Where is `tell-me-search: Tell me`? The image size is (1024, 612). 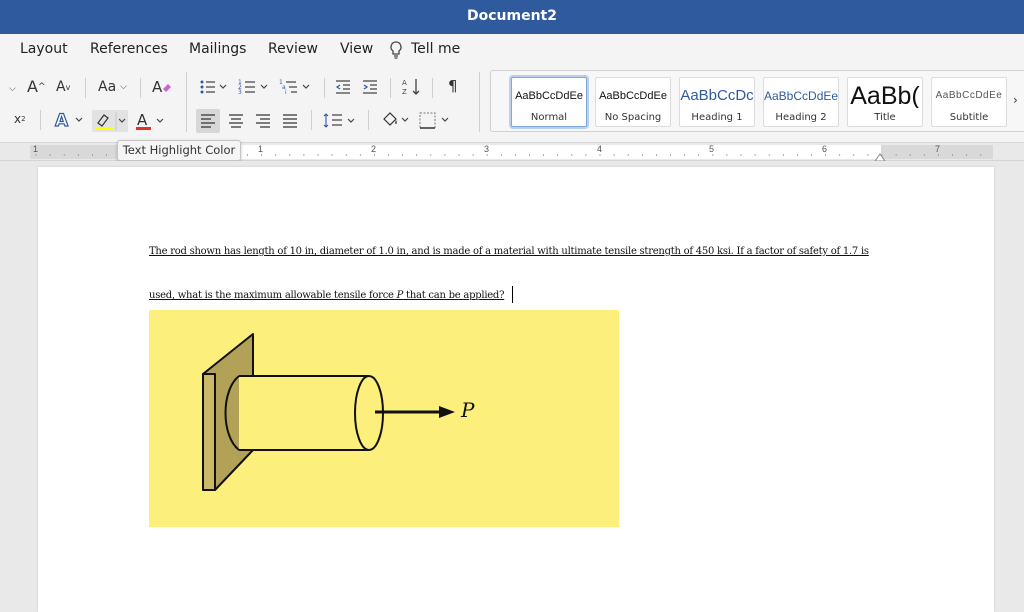 tell-me-search: Tell me is located at coordinates (435, 49).